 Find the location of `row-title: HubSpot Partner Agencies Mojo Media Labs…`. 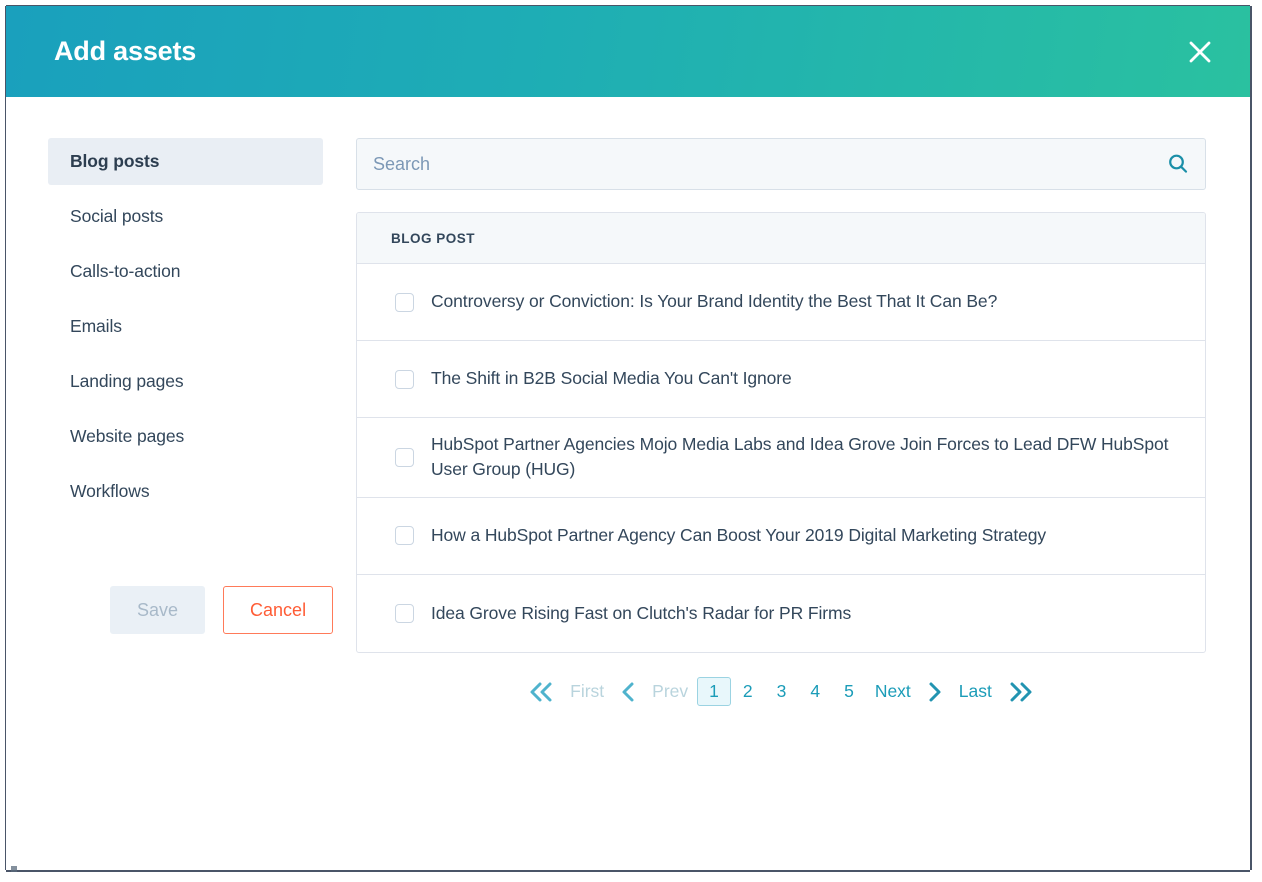

row-title: HubSpot Partner Agencies Mojo Media Labs… is located at coordinates (800, 457).